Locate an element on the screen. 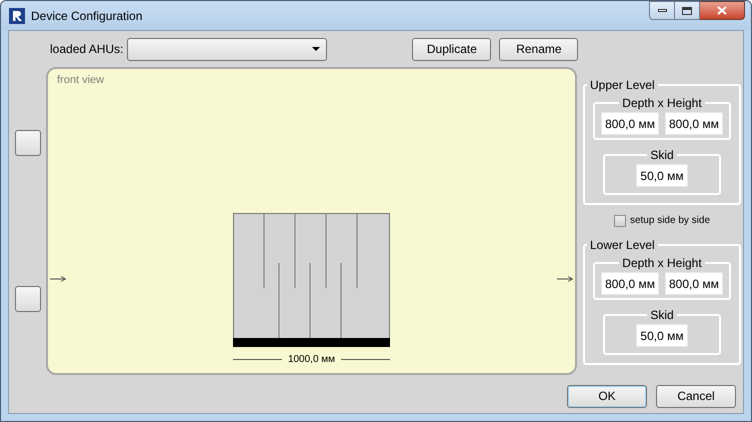  canvas-title: front view is located at coordinates (80, 80).